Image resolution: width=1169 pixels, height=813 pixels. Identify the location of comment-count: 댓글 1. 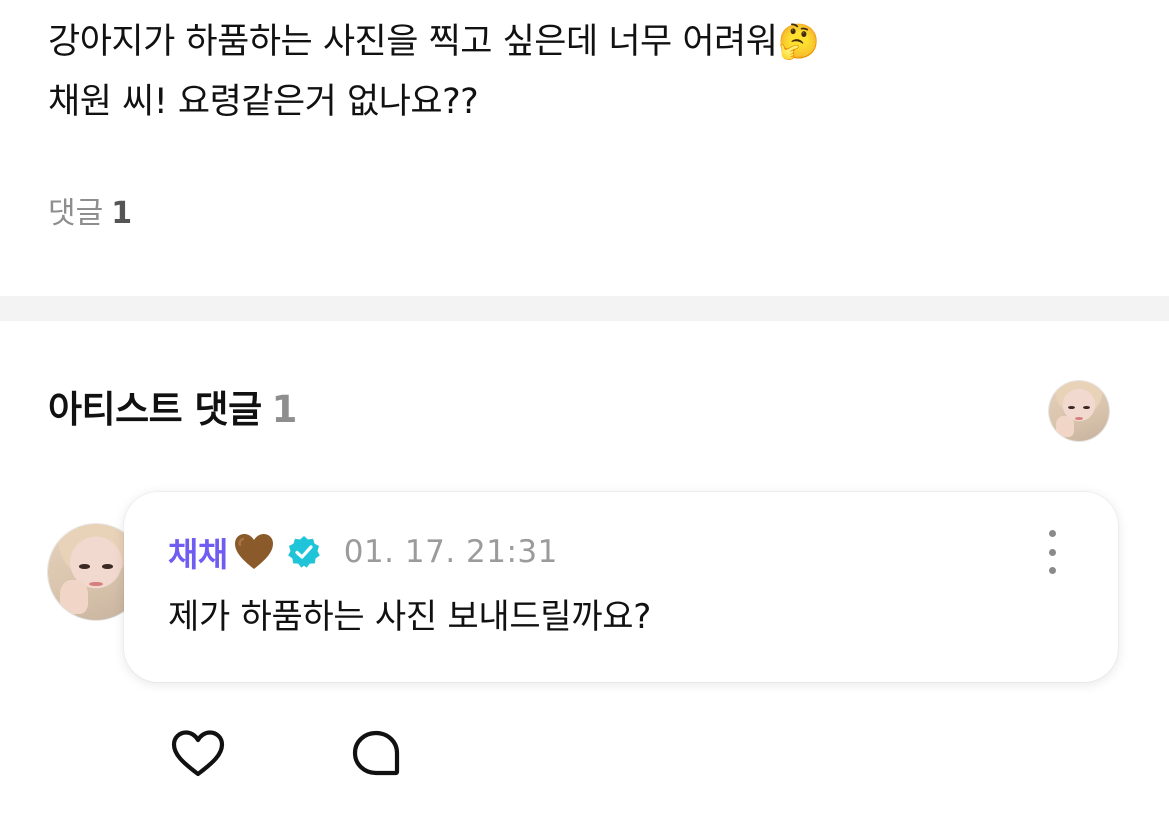
(90, 214).